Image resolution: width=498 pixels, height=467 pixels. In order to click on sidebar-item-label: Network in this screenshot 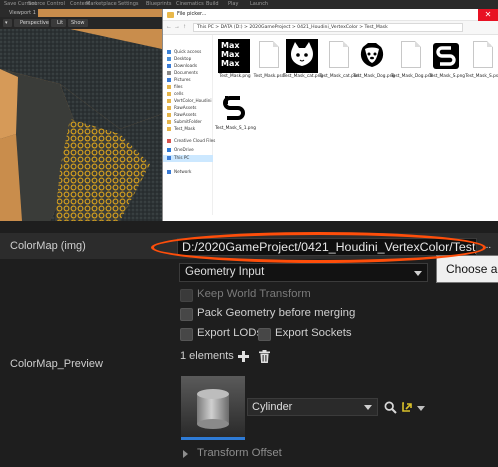, I will do `click(183, 171)`.